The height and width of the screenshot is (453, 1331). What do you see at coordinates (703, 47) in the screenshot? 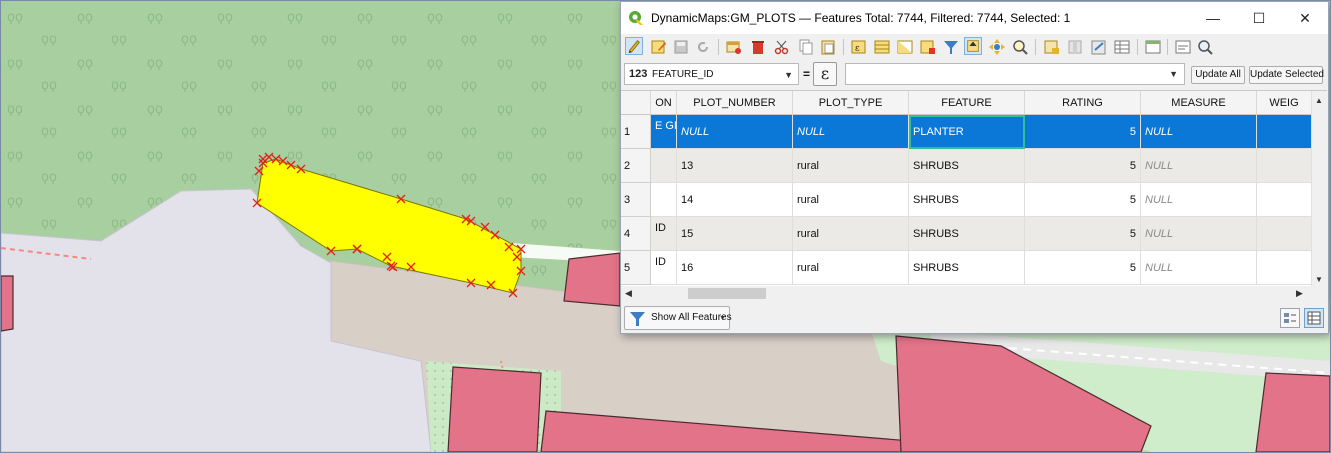
I see `reload-icon` at bounding box center [703, 47].